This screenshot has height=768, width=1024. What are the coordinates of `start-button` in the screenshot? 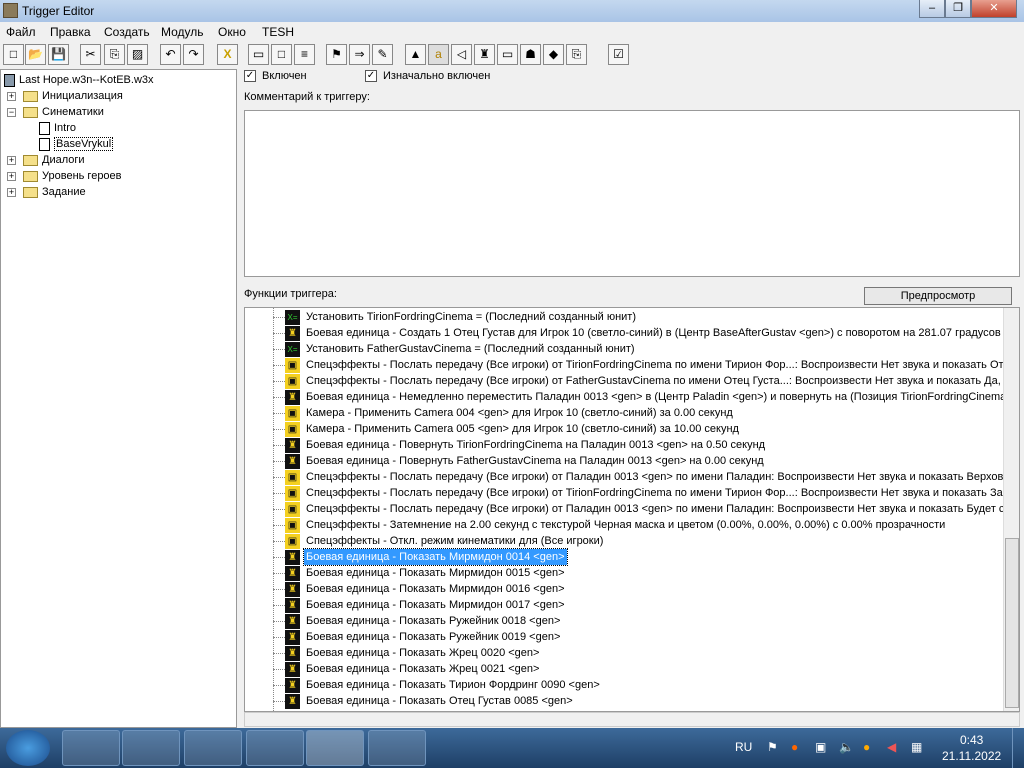 It's located at (28, 748).